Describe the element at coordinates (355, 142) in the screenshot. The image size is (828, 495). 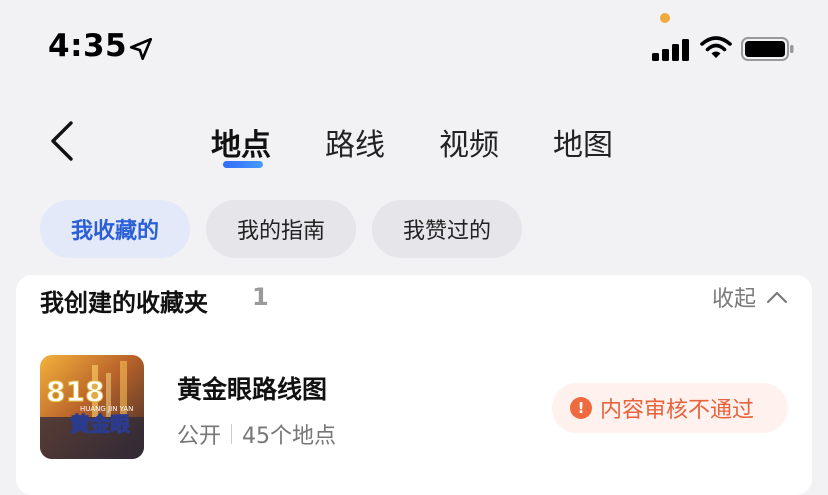
I see `tab-routes: 路线` at that location.